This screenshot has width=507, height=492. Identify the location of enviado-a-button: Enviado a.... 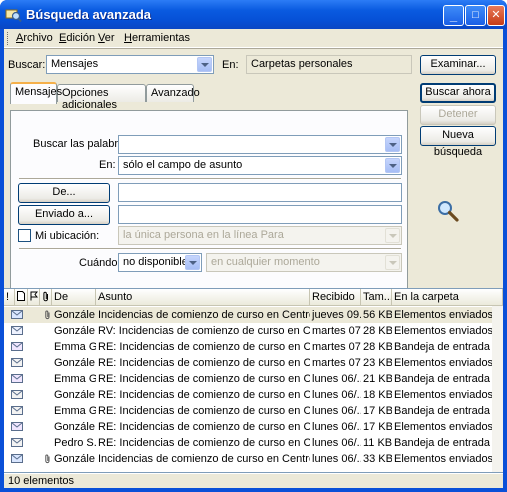
(64, 215).